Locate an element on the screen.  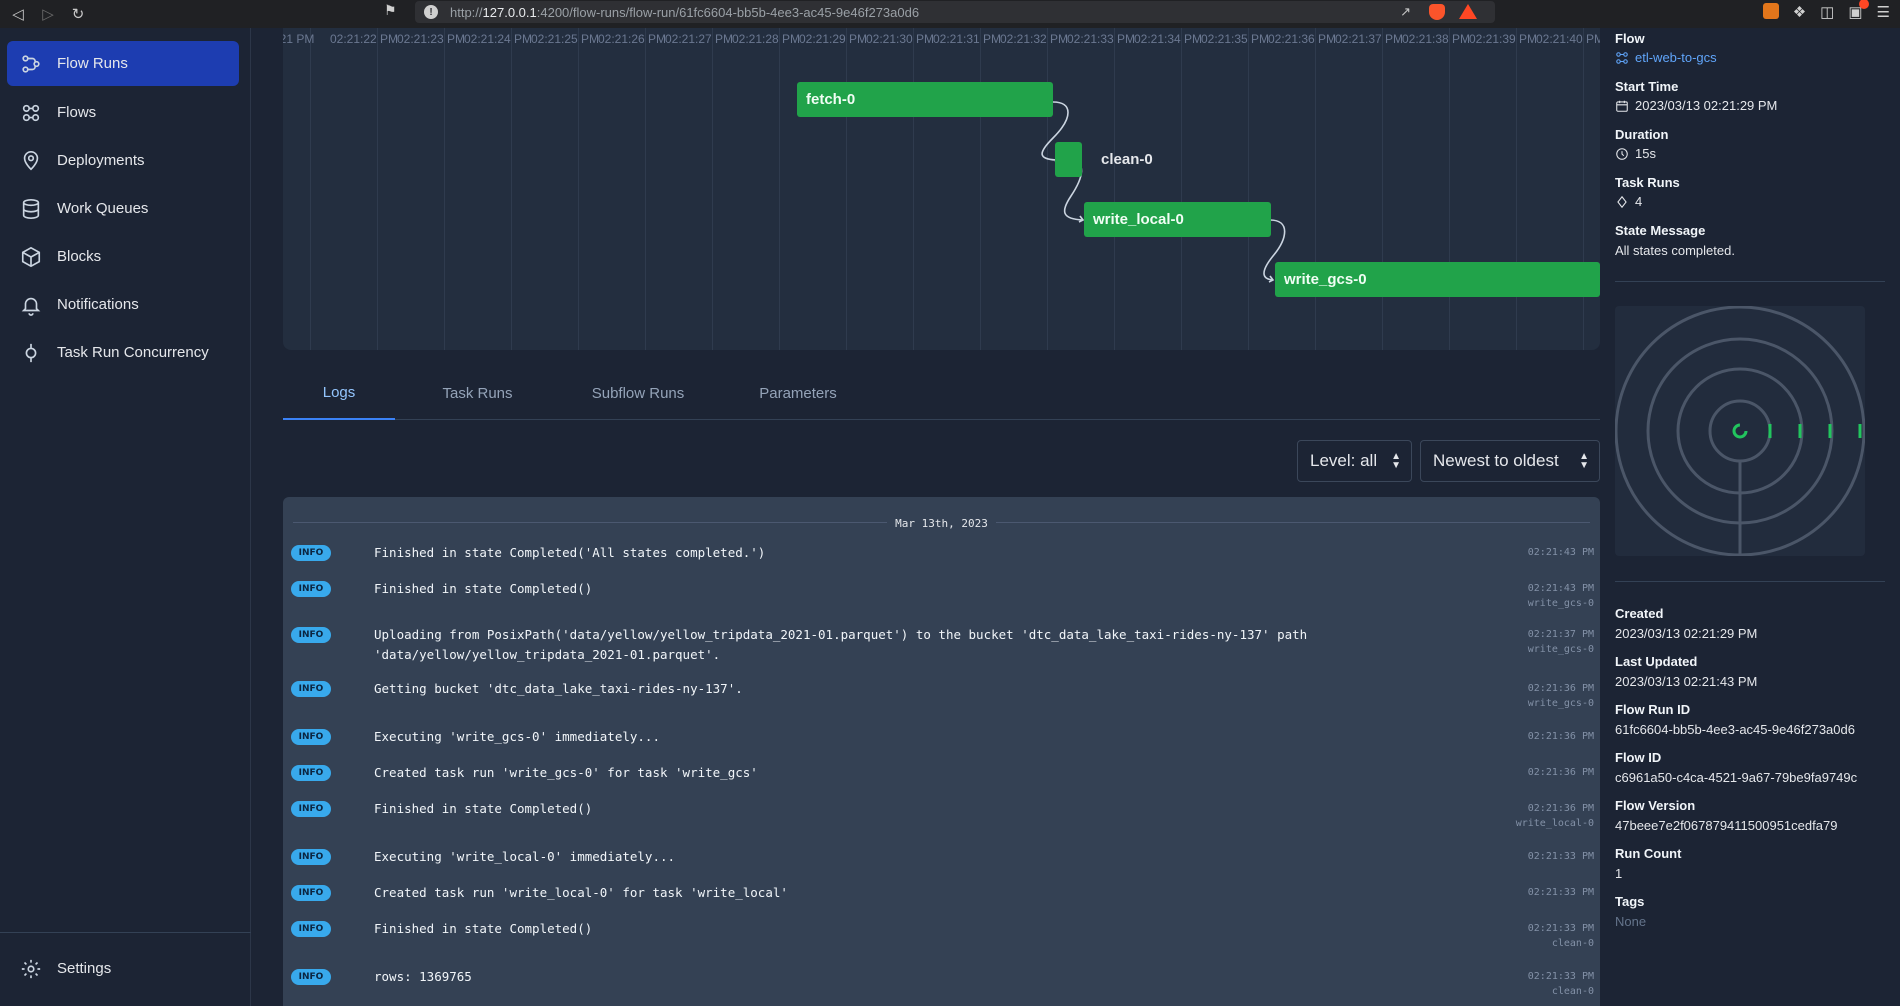
log-timestamp: 02:21:33 PM clean-0 is located at coordinates (1561, 936).